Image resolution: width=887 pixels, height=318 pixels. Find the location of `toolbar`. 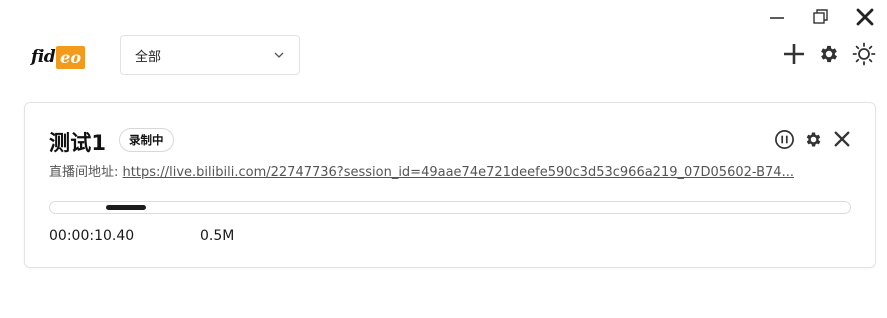

toolbar is located at coordinates (829, 54).